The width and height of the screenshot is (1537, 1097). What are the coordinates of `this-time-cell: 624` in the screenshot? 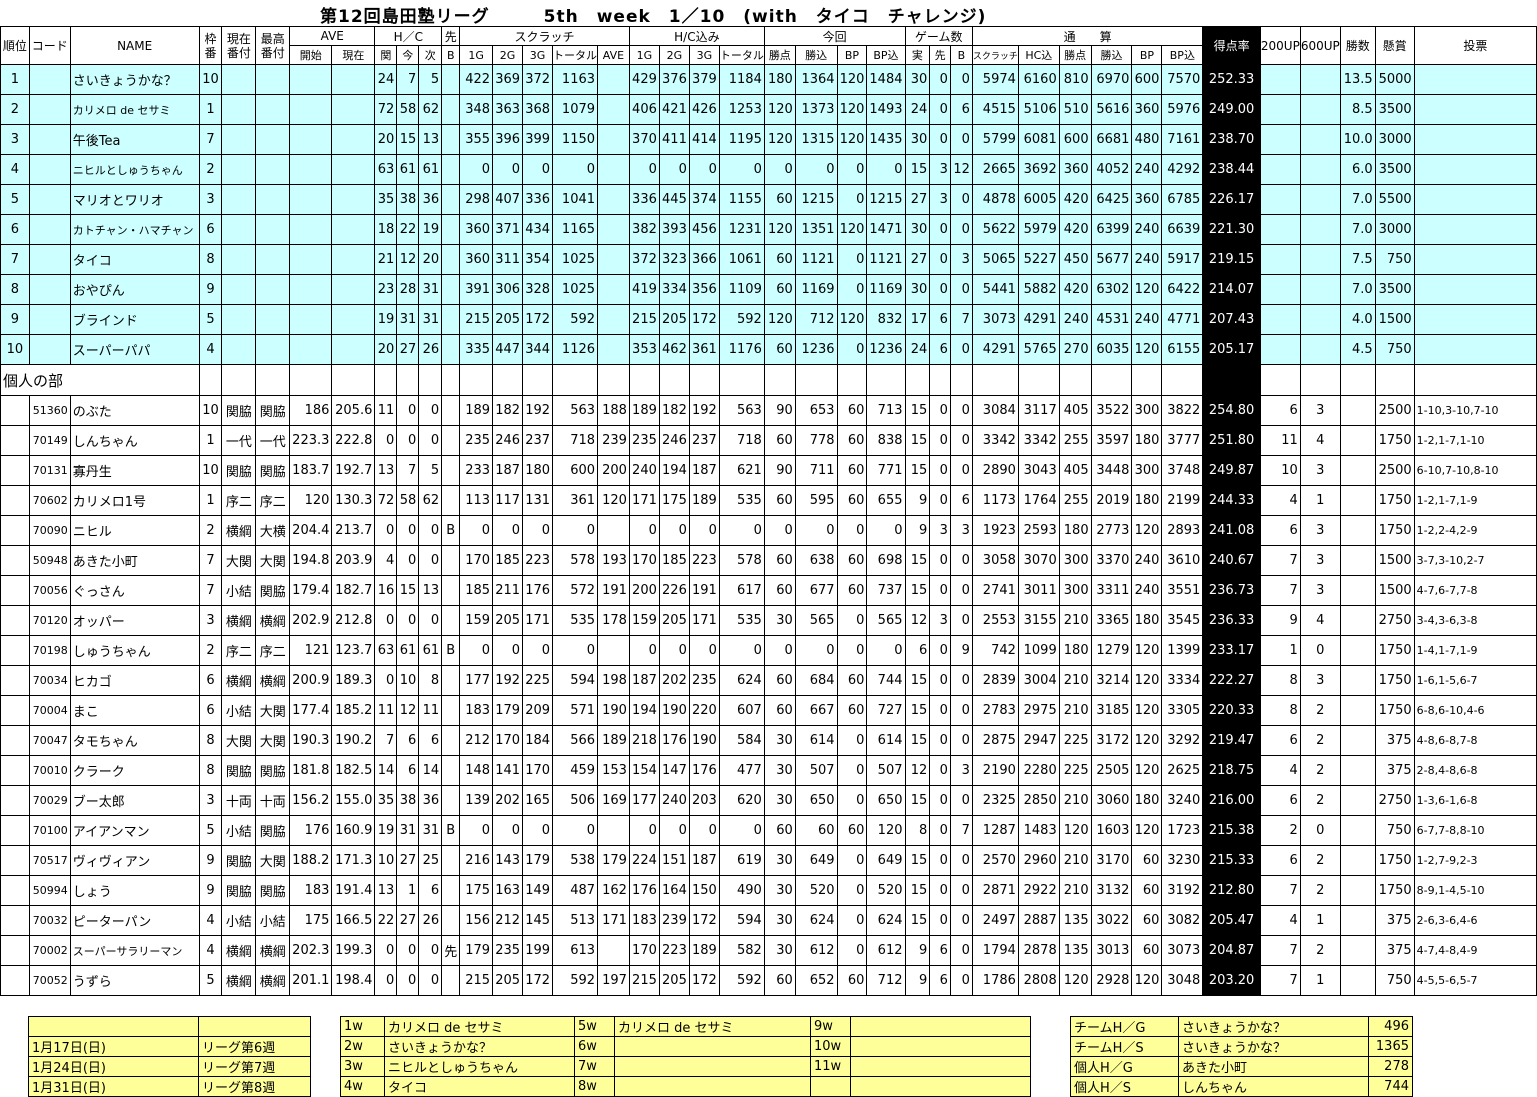 It's located at (816, 920).